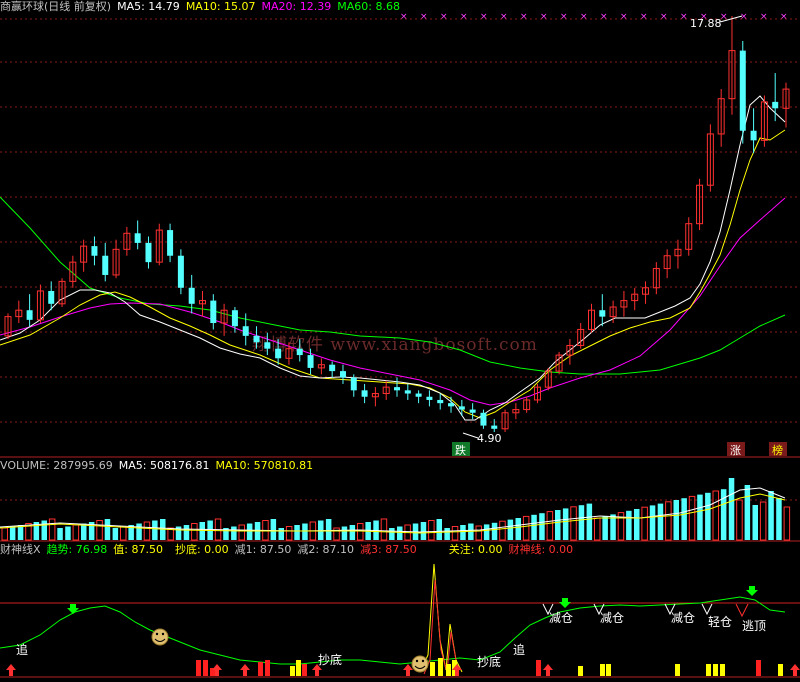 Image resolution: width=800 pixels, height=682 pixels. I want to click on svg-text: 涨, so click(735, 450).